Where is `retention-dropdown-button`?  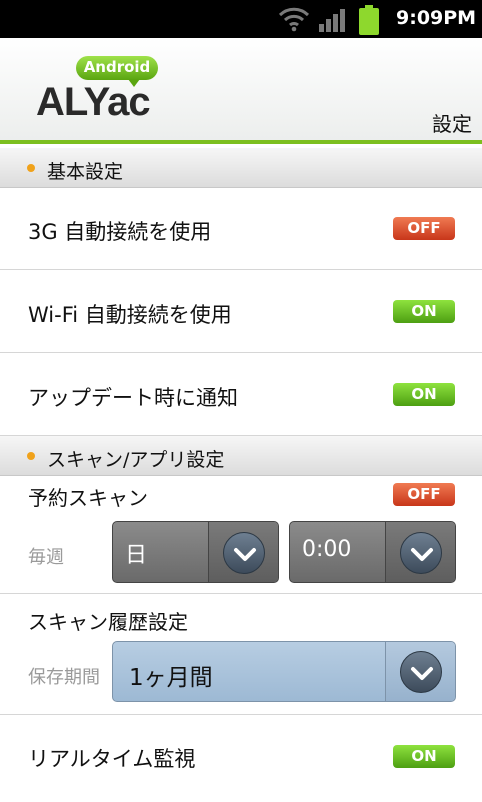 retention-dropdown-button is located at coordinates (420, 671).